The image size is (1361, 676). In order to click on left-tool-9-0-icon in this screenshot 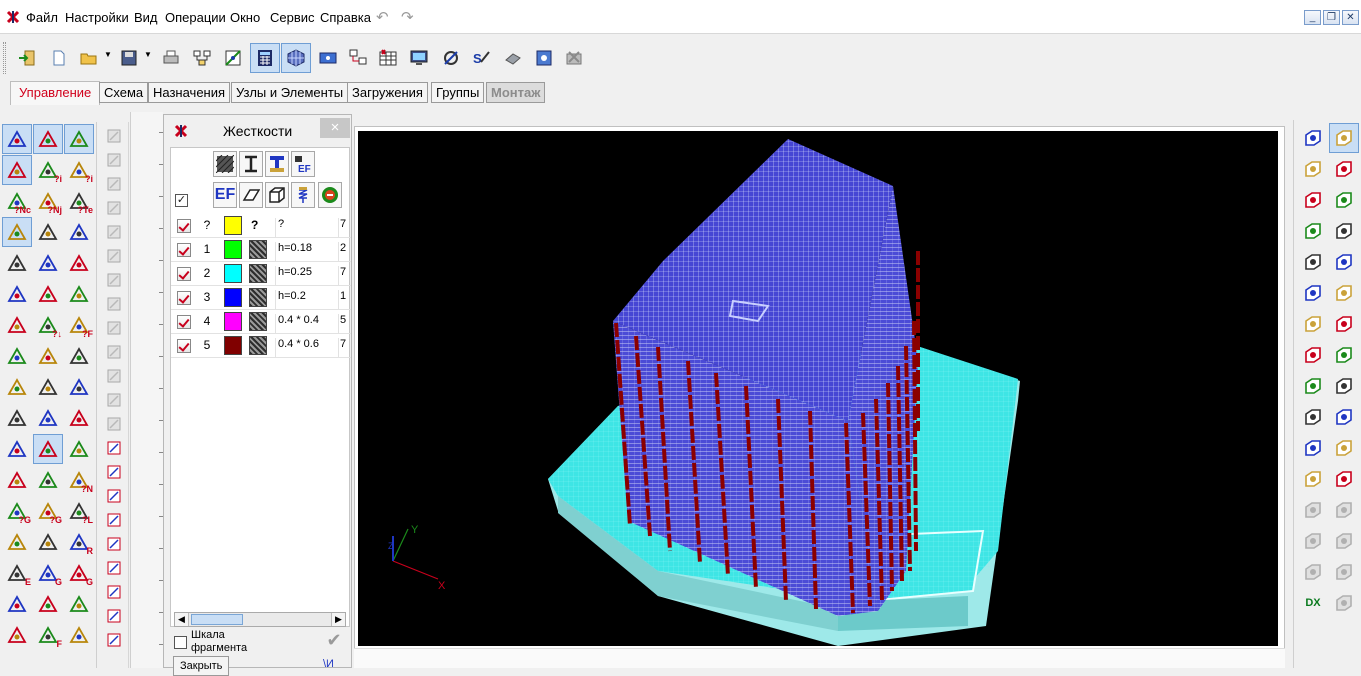, I will do `click(17, 418)`.